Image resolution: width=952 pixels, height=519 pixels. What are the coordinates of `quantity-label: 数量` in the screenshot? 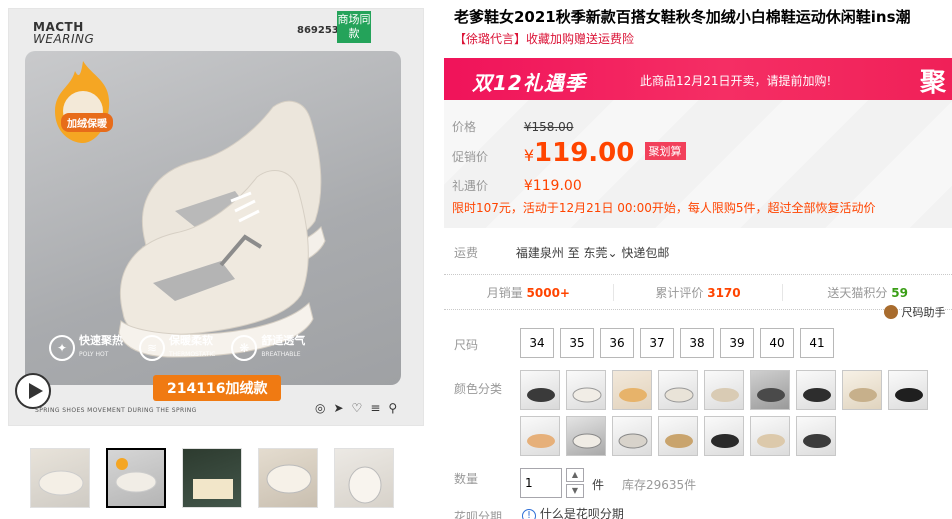 It's located at (466, 479).